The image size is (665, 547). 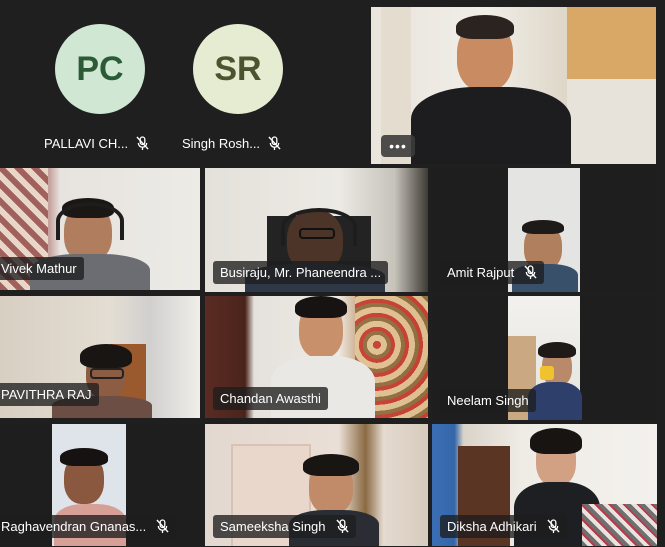 I want to click on participant-name-label: PAVITHRA RAJ, so click(x=46, y=394).